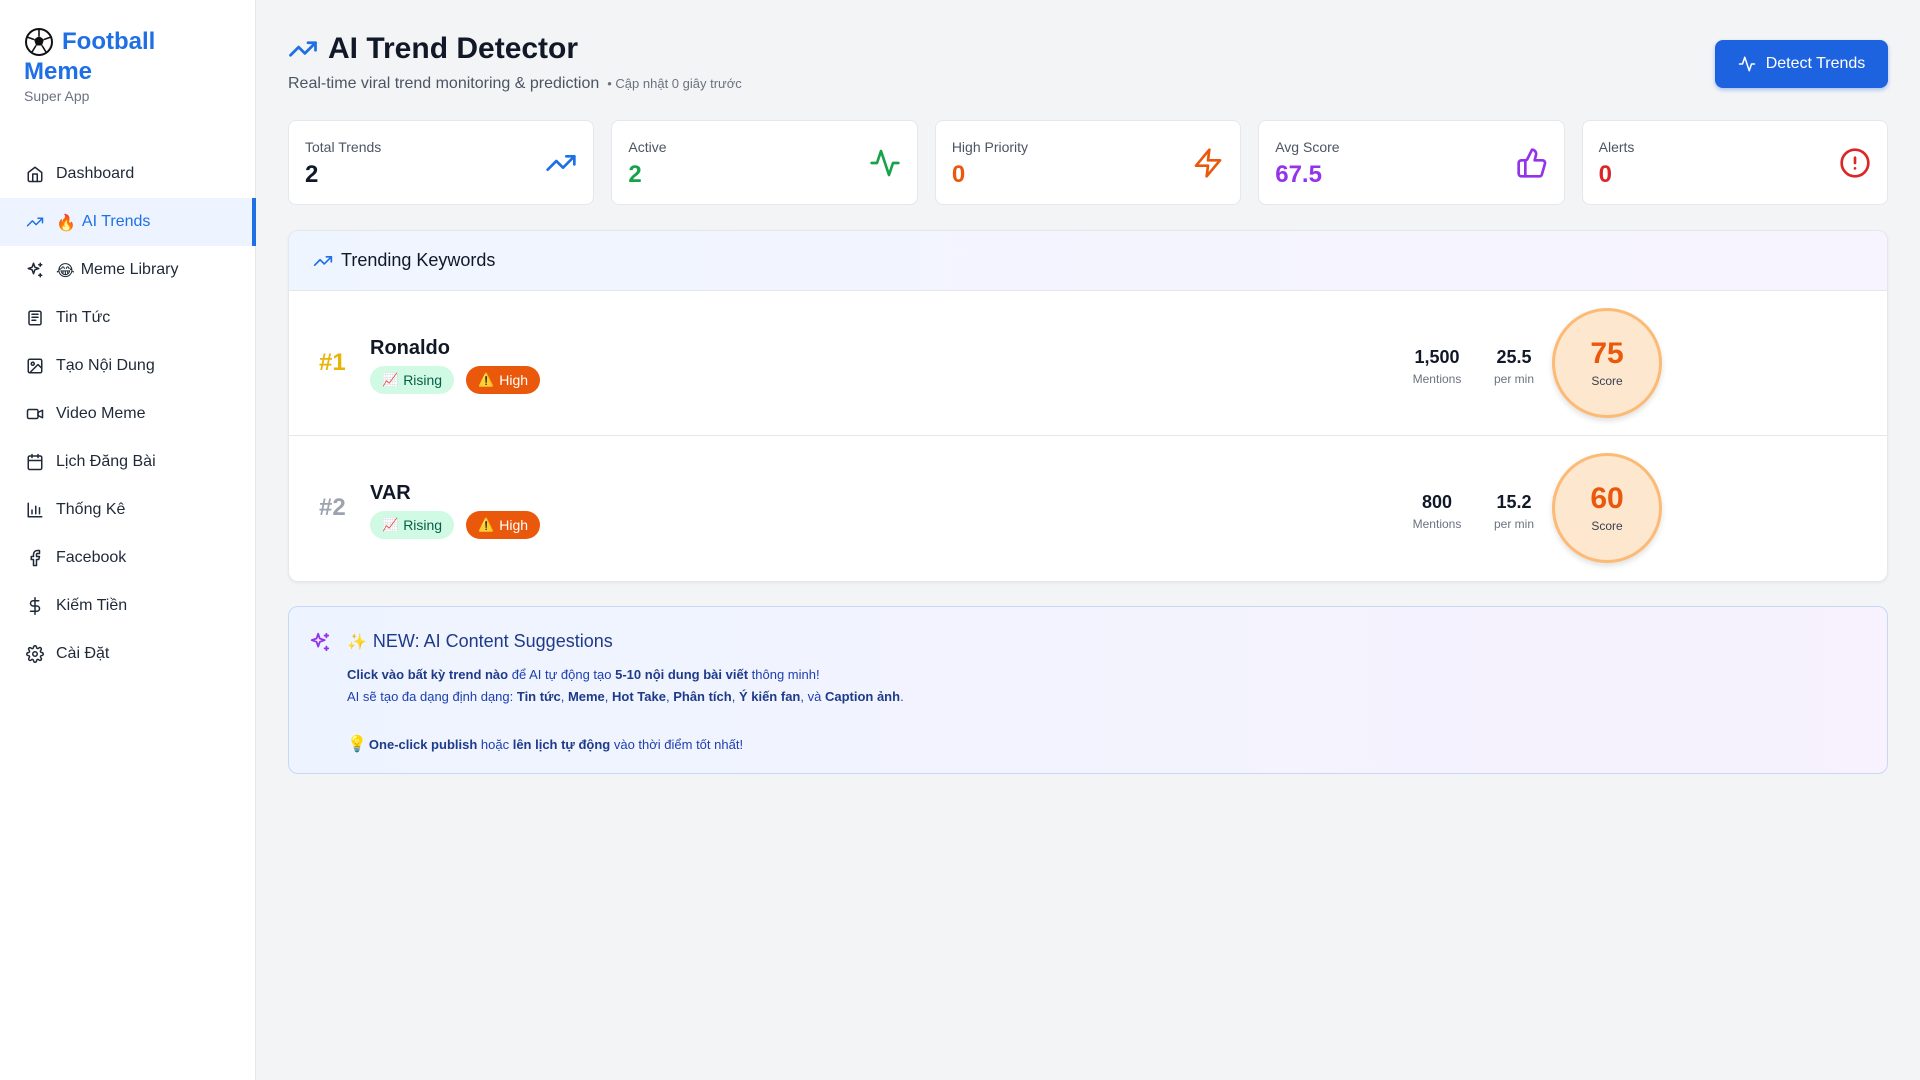 Image resolution: width=1920 pixels, height=1080 pixels. I want to click on stat-card-high-priority: High Priority 0, so click(1088, 162).